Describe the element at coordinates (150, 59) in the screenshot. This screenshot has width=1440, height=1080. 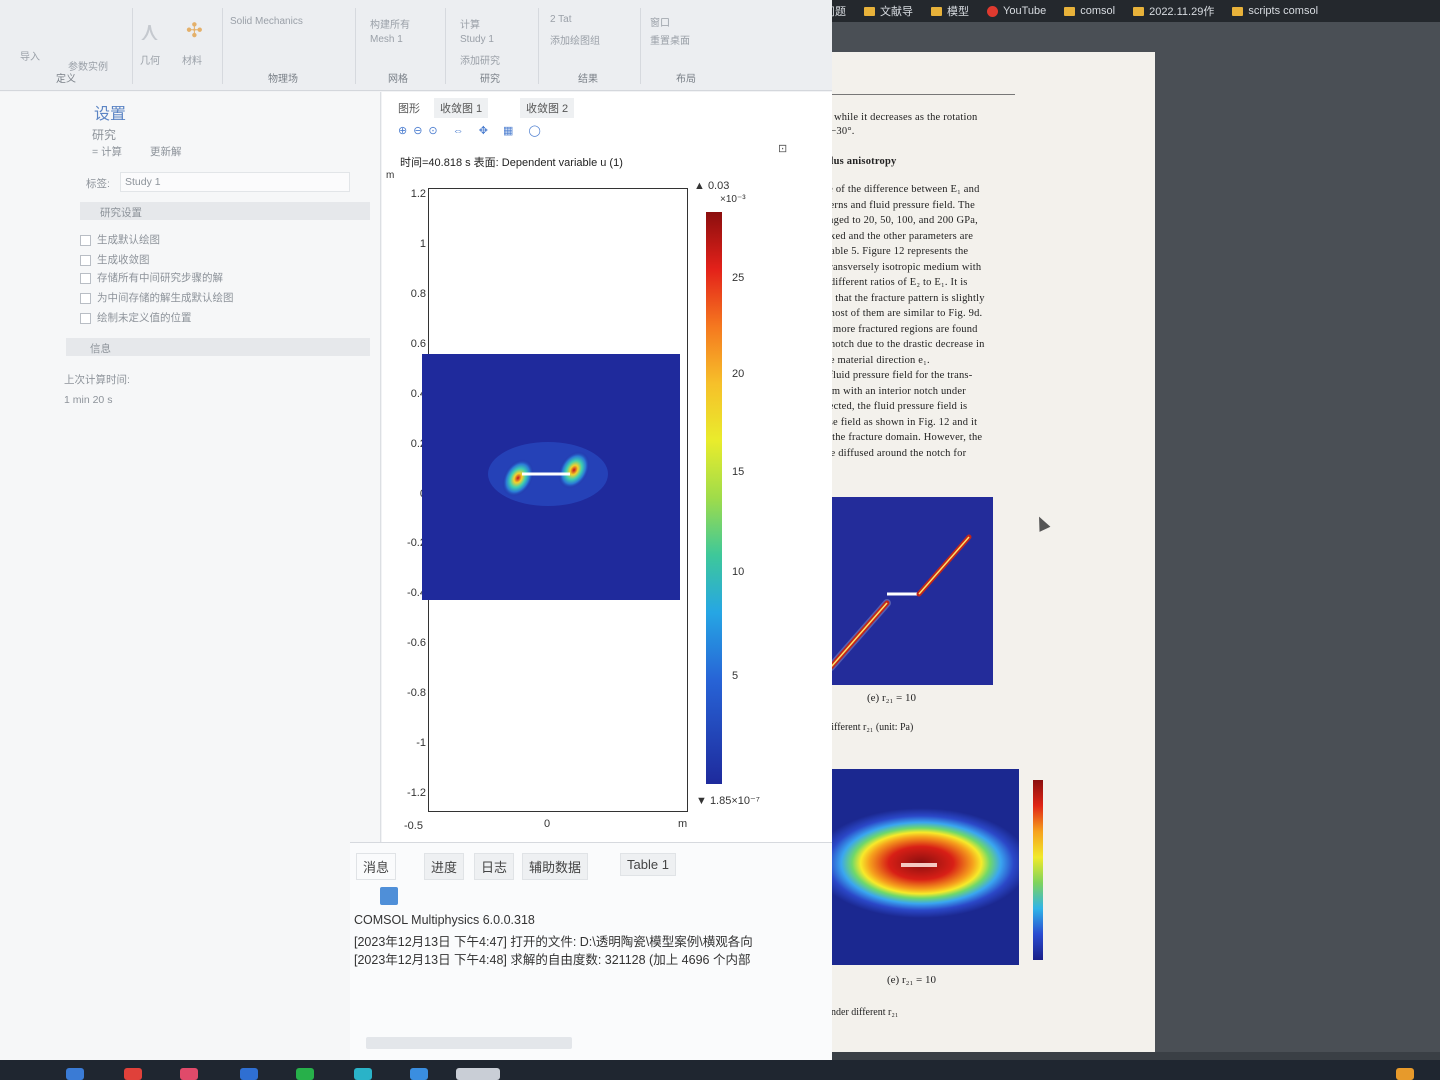
I see `ribbon-button: 几何` at that location.